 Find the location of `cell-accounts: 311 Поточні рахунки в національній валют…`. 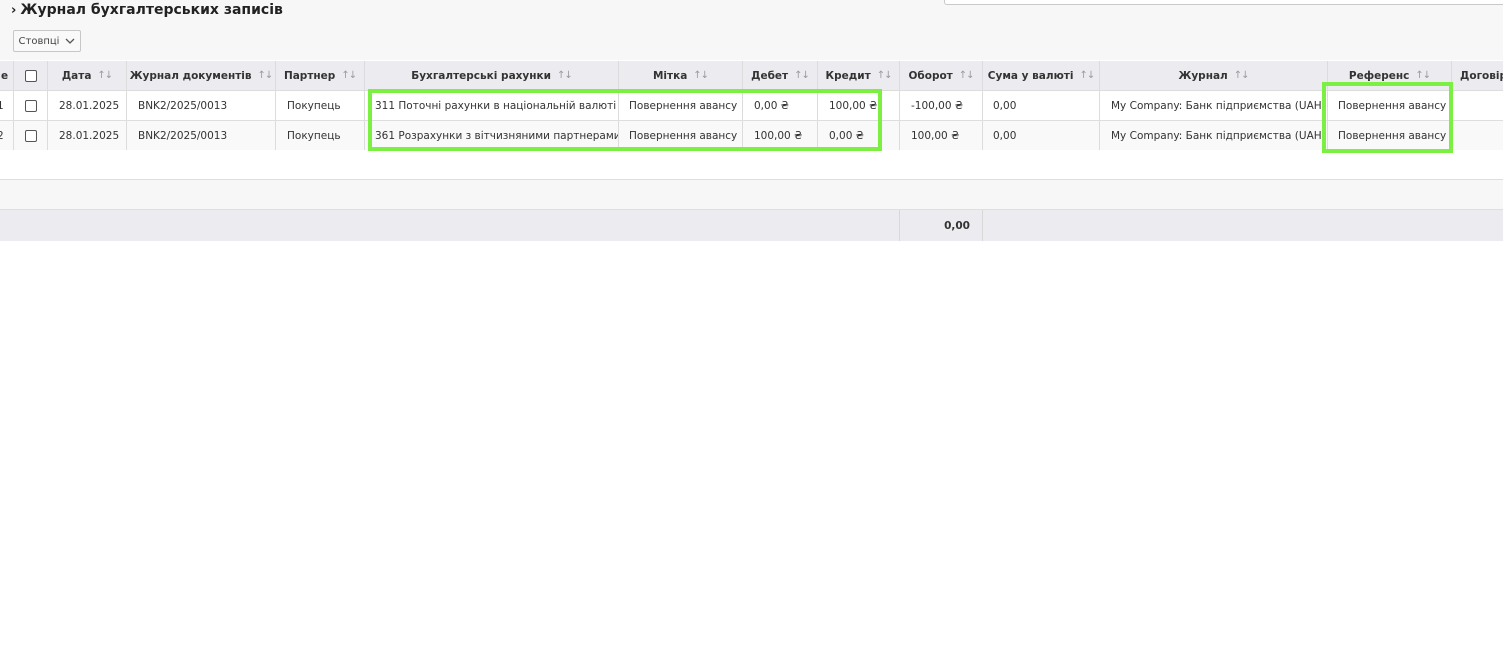

cell-accounts: 311 Поточні рахунки в національній валют… is located at coordinates (492, 105).